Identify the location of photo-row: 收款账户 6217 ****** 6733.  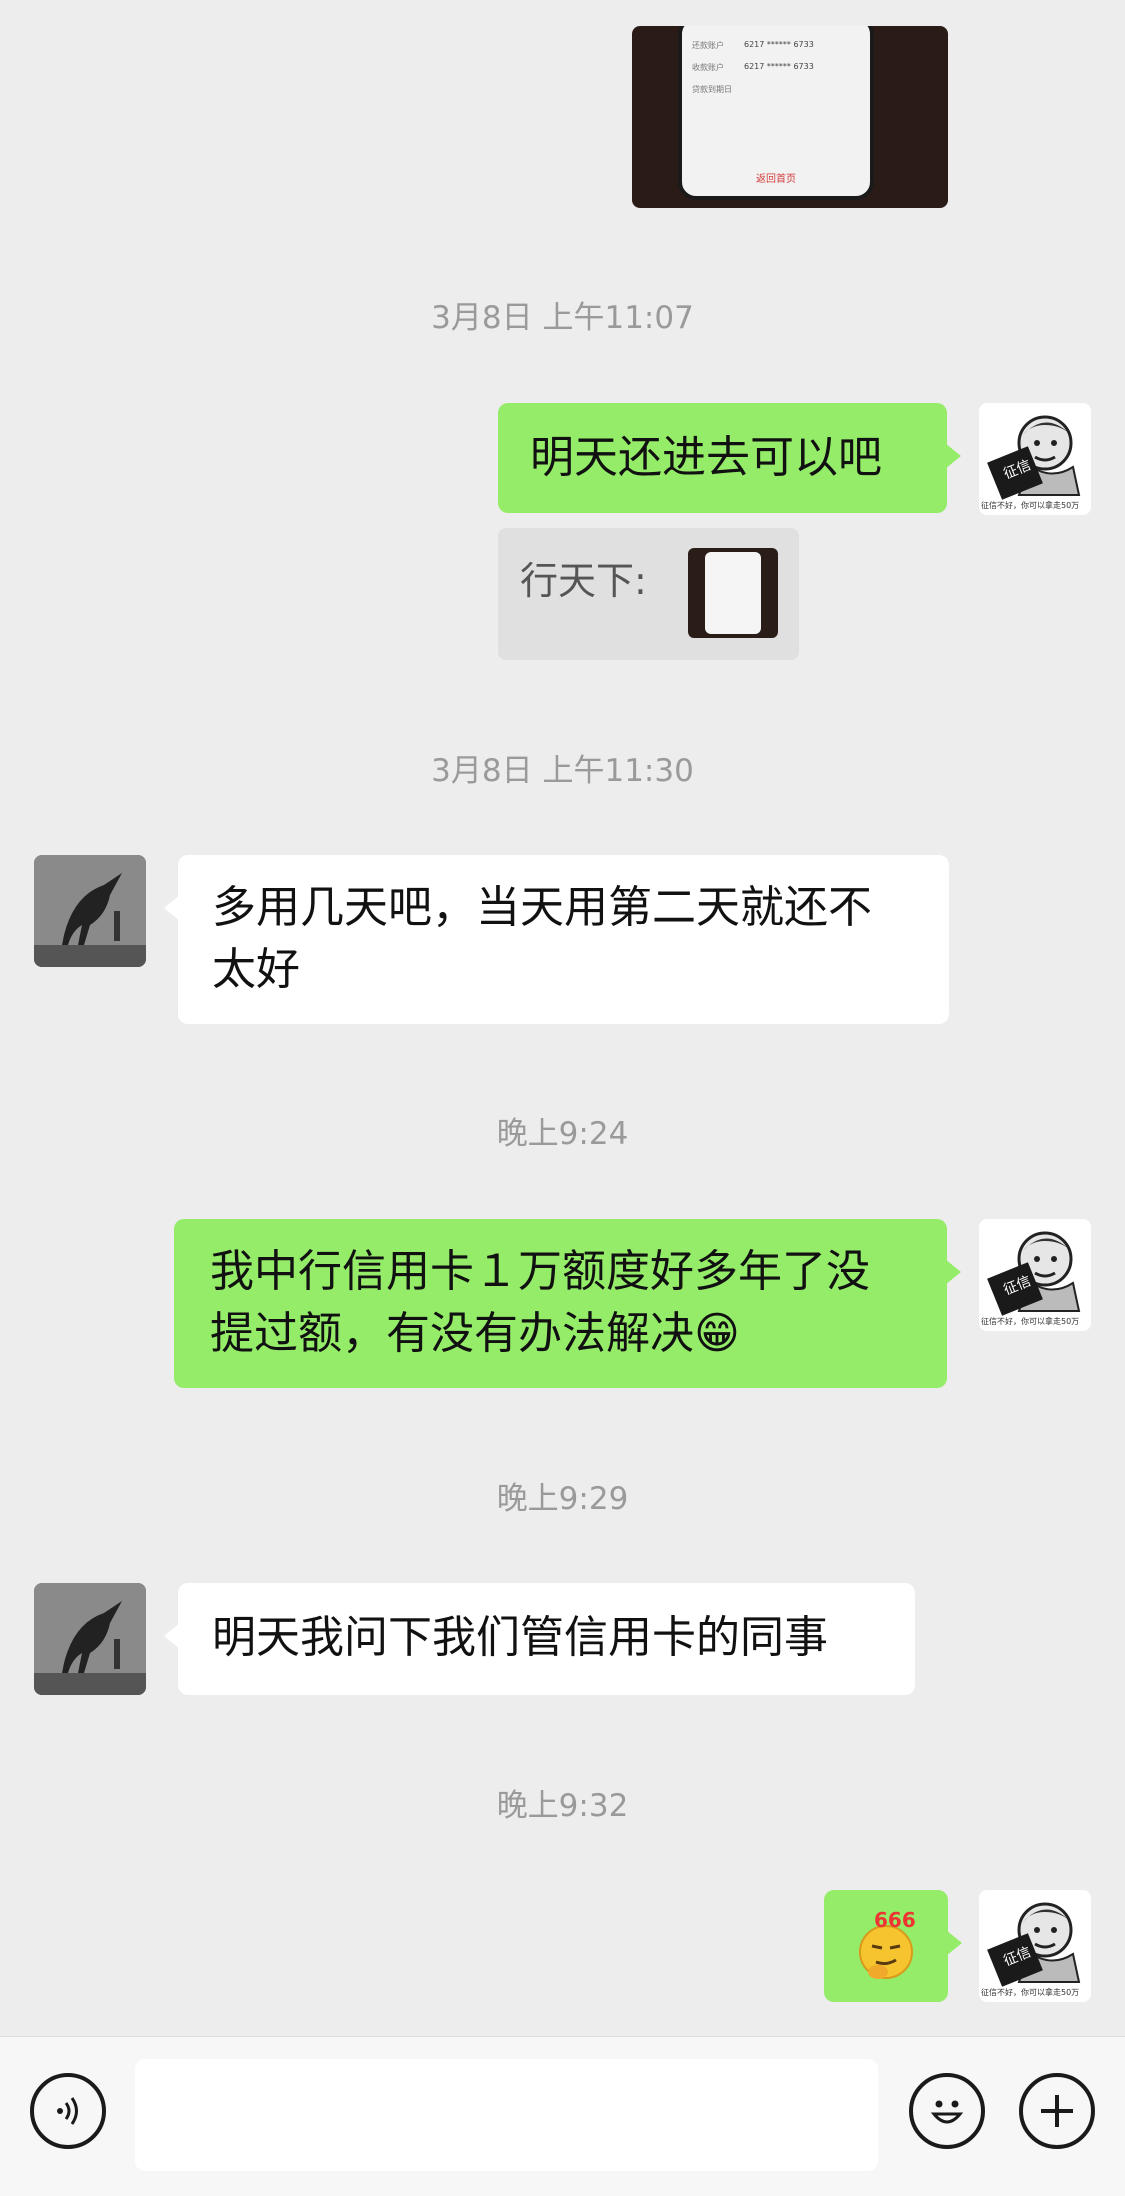
(753, 67).